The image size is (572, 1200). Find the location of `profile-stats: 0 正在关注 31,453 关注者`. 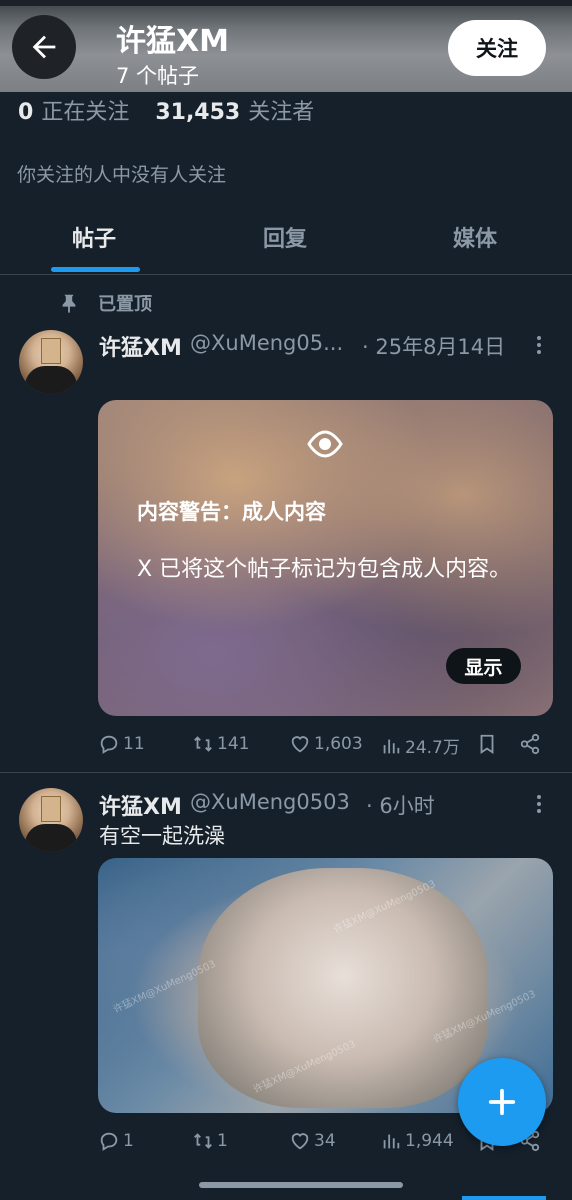

profile-stats: 0 正在关注 31,453 关注者 is located at coordinates (166, 110).